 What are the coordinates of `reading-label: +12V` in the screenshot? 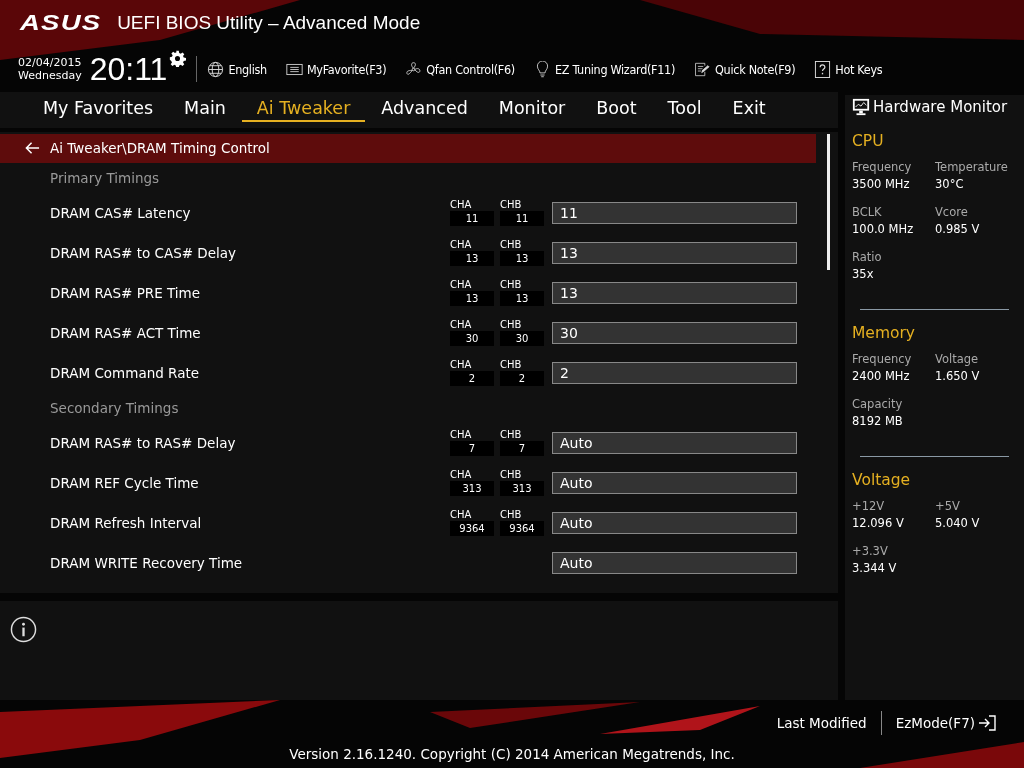 It's located at (869, 506).